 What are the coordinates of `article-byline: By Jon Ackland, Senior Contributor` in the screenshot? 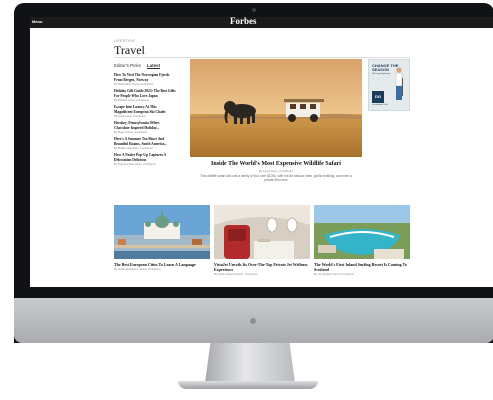 It's located at (334, 274).